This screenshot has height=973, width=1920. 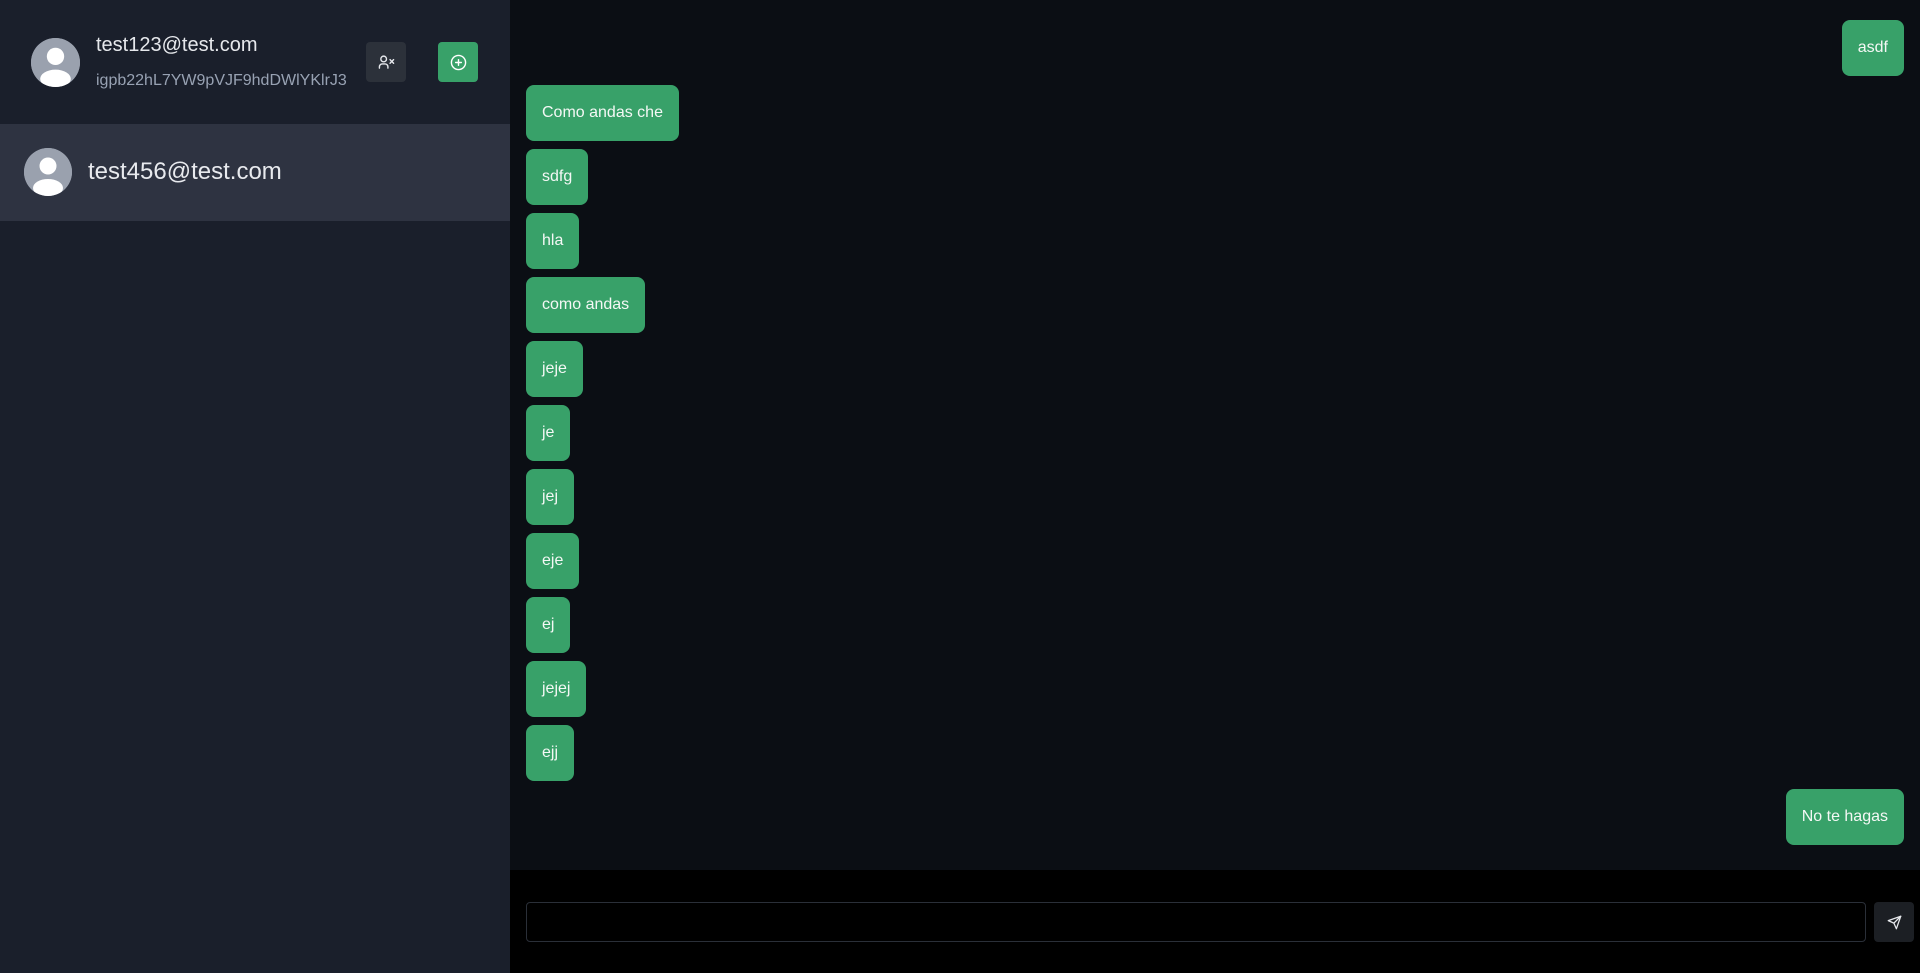 I want to click on message-bubble-incoming: ejj, so click(x=550, y=753).